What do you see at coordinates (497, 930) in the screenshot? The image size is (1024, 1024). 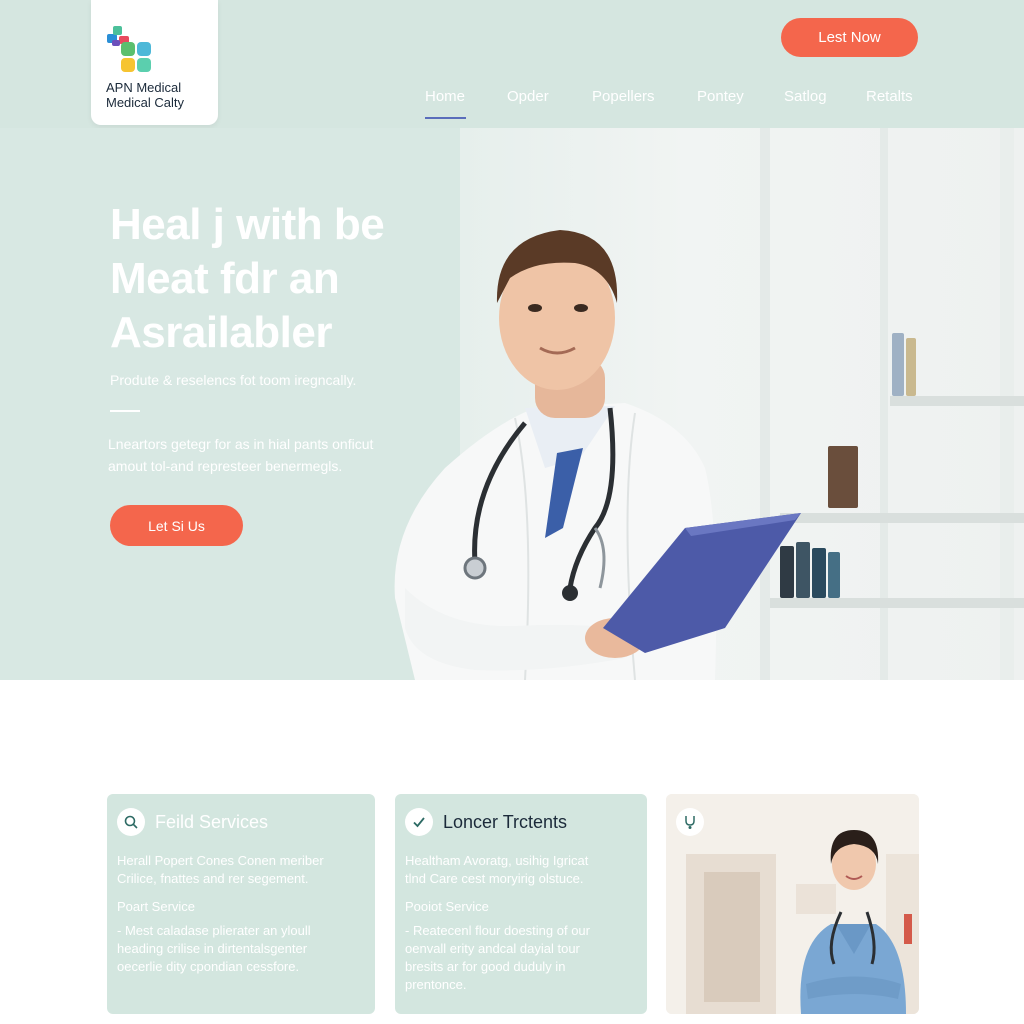 I see `card-text-line: - Reatecenl flour doesting of our` at bounding box center [497, 930].